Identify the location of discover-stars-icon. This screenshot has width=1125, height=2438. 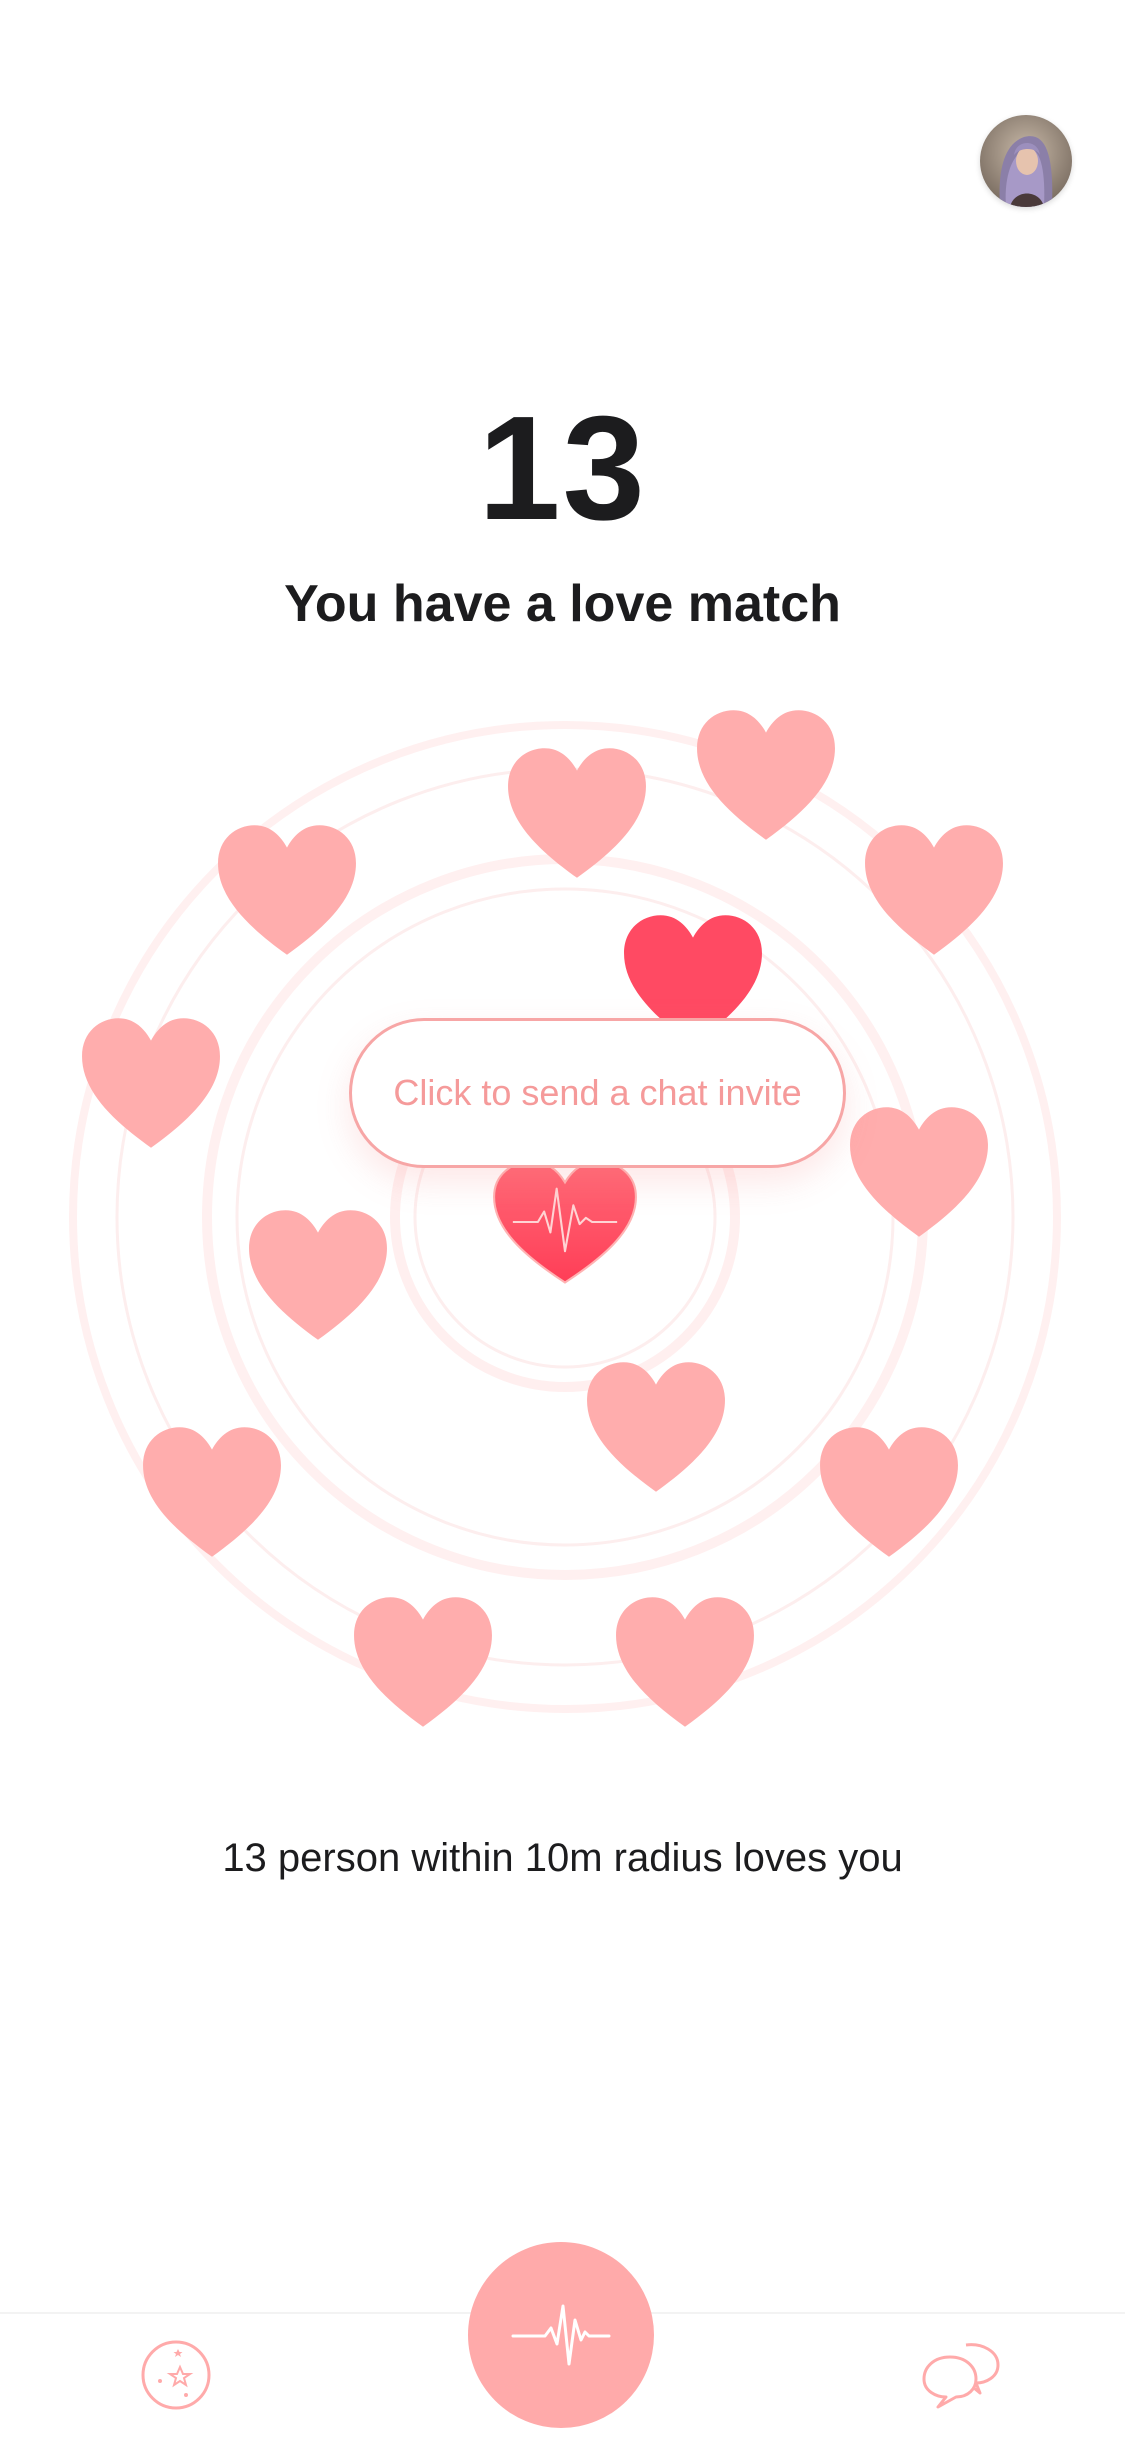
(176, 2375).